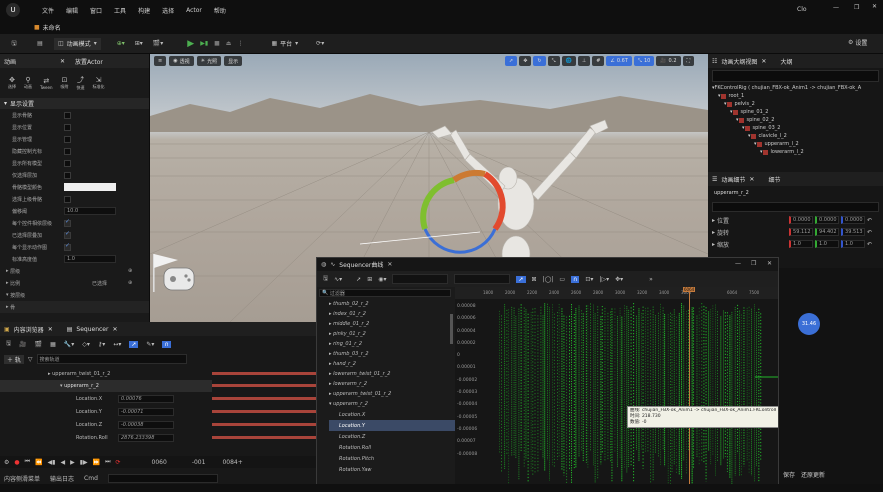 This screenshot has width=883, height=492. I want to click on magnet-icon: ∩, so click(166, 344).